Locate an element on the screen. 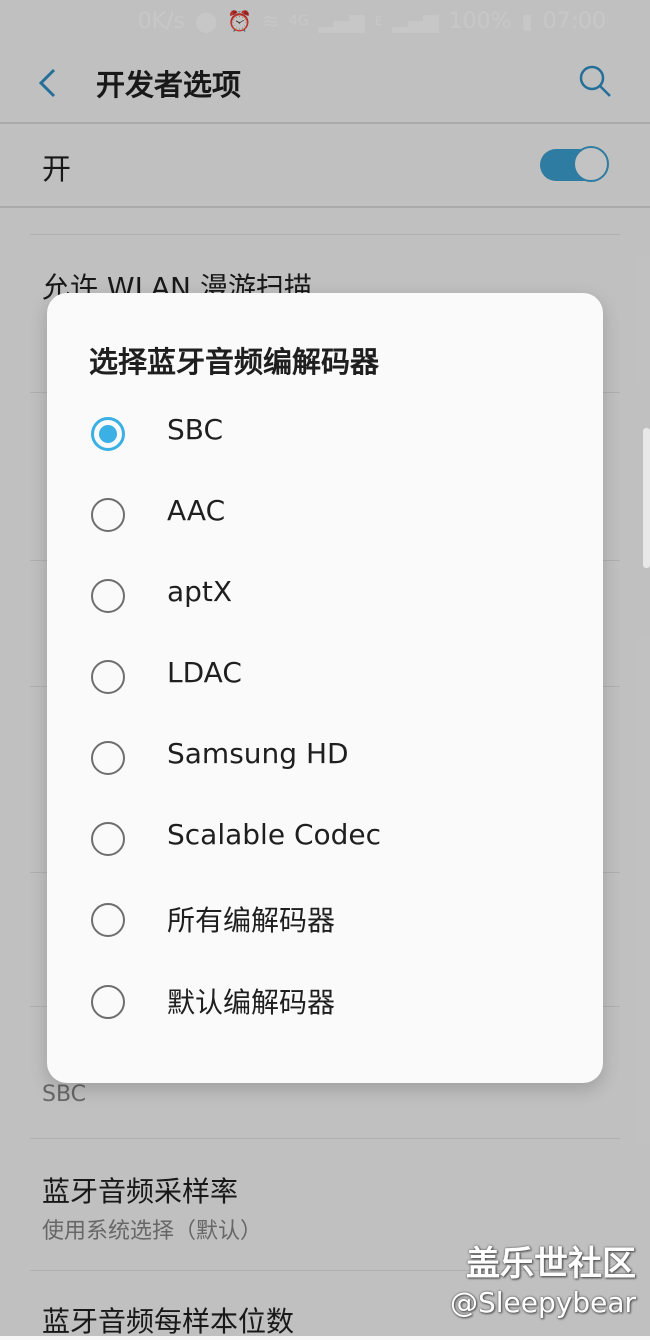 The image size is (650, 1340). codec-option-all: 所有编解码器 is located at coordinates (325, 921).